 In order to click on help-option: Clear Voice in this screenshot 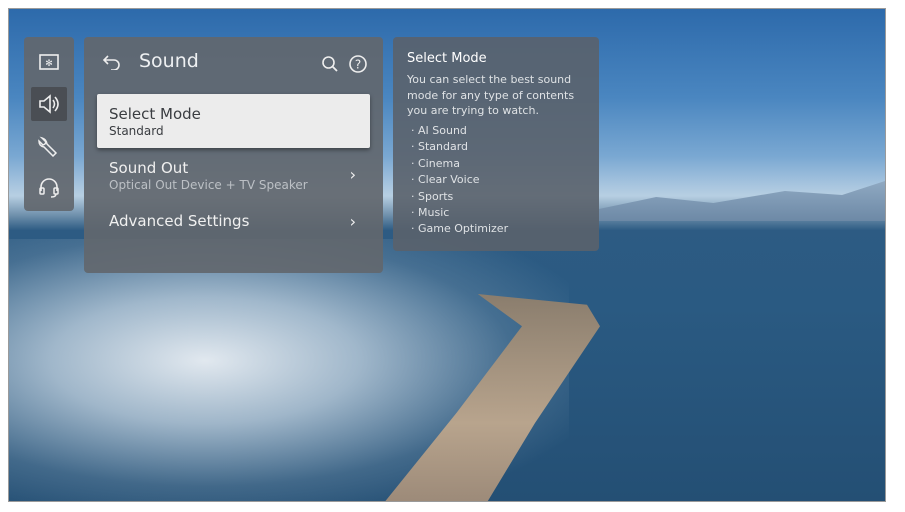, I will do `click(459, 180)`.